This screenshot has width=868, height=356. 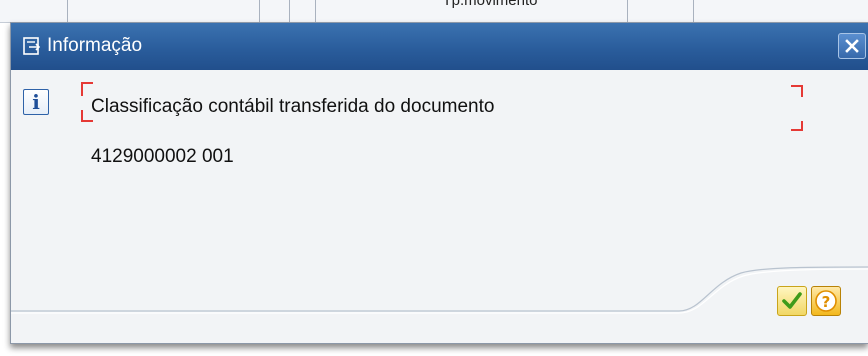 What do you see at coordinates (490, 4) in the screenshot?
I see `background-column-header-label: Tp.movimento` at bounding box center [490, 4].